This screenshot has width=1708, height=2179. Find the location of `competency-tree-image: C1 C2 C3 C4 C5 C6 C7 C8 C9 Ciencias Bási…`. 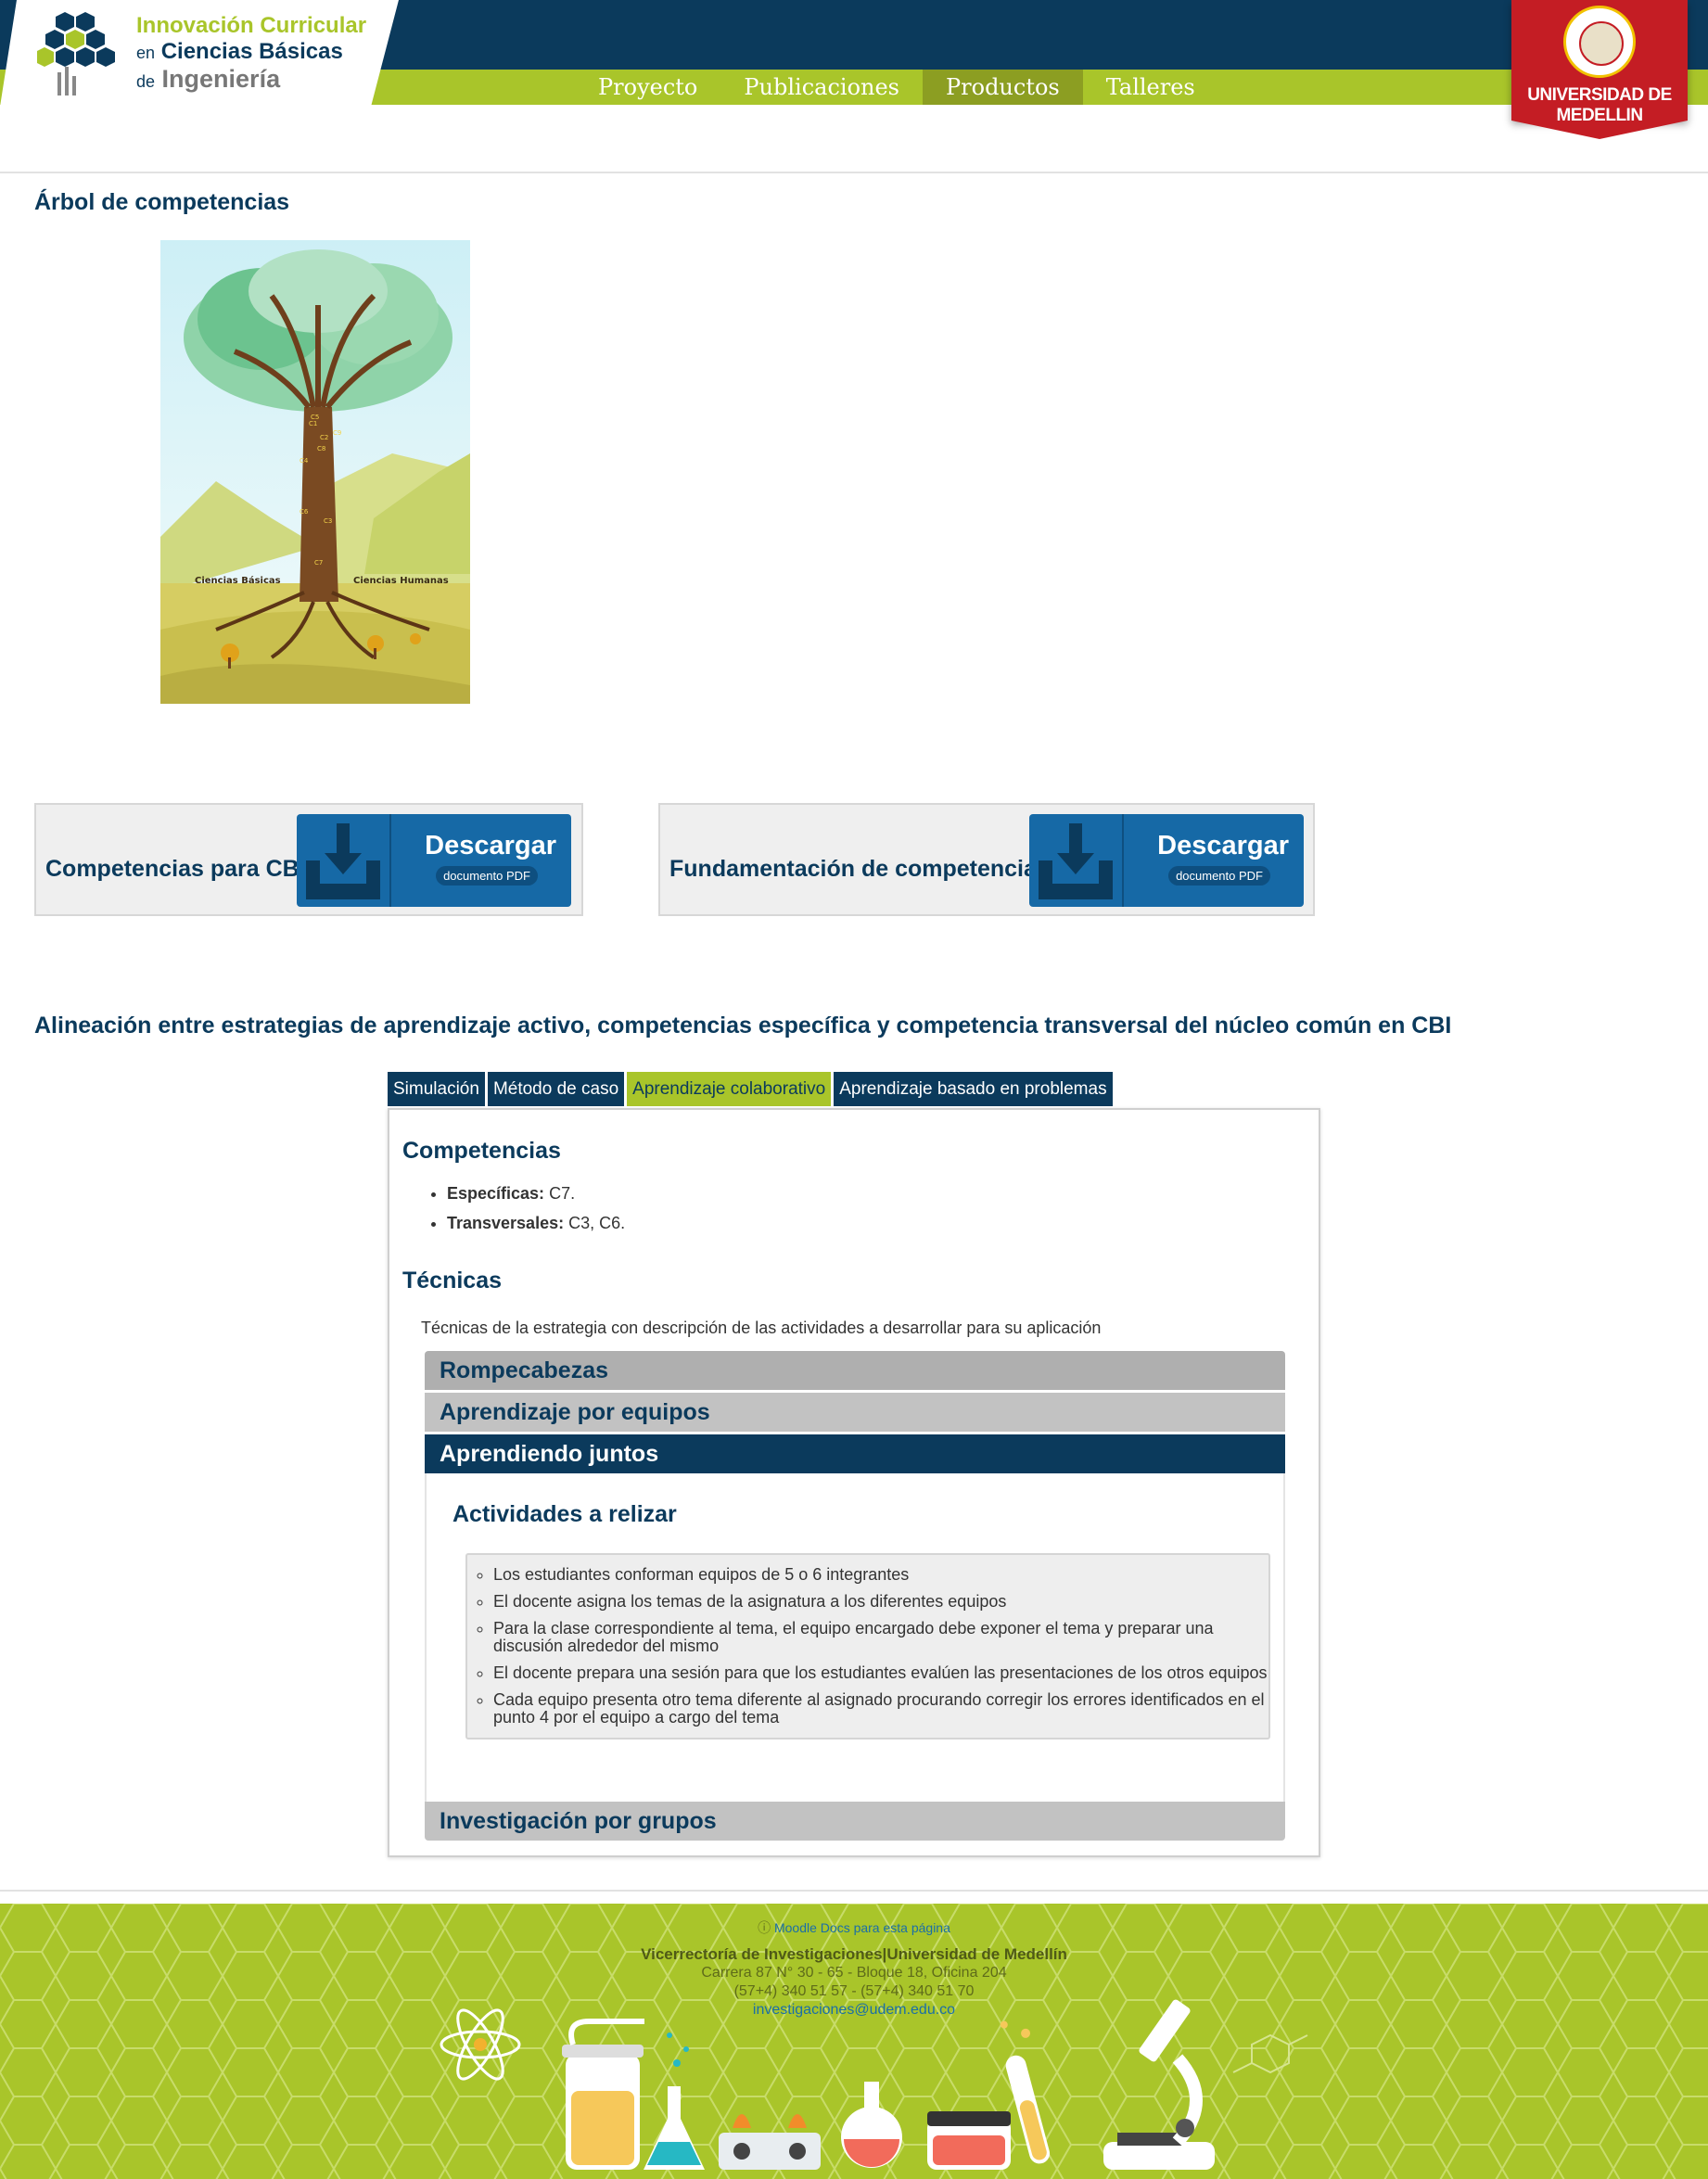

competency-tree-image: C1 C2 C3 C4 C5 C6 C7 C8 C9 Ciencias Bási… is located at coordinates (315, 472).